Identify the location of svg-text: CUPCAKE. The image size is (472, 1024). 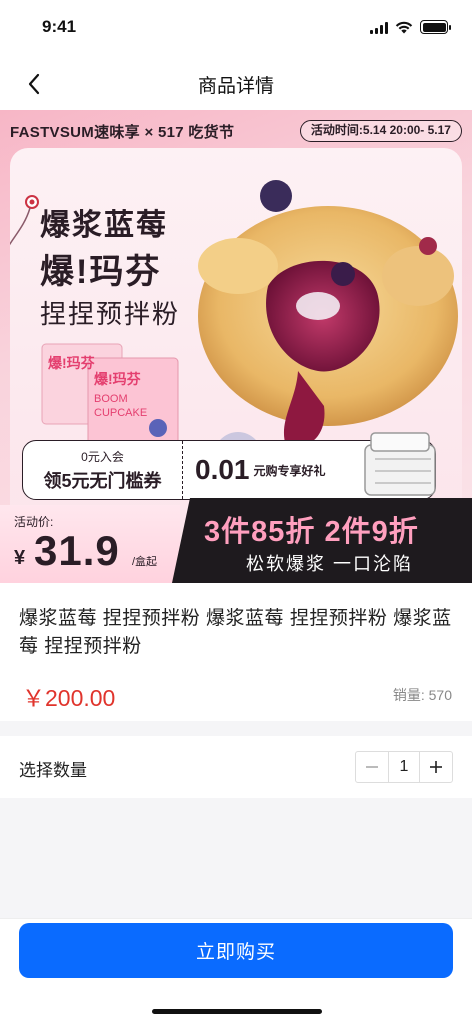
(120, 413).